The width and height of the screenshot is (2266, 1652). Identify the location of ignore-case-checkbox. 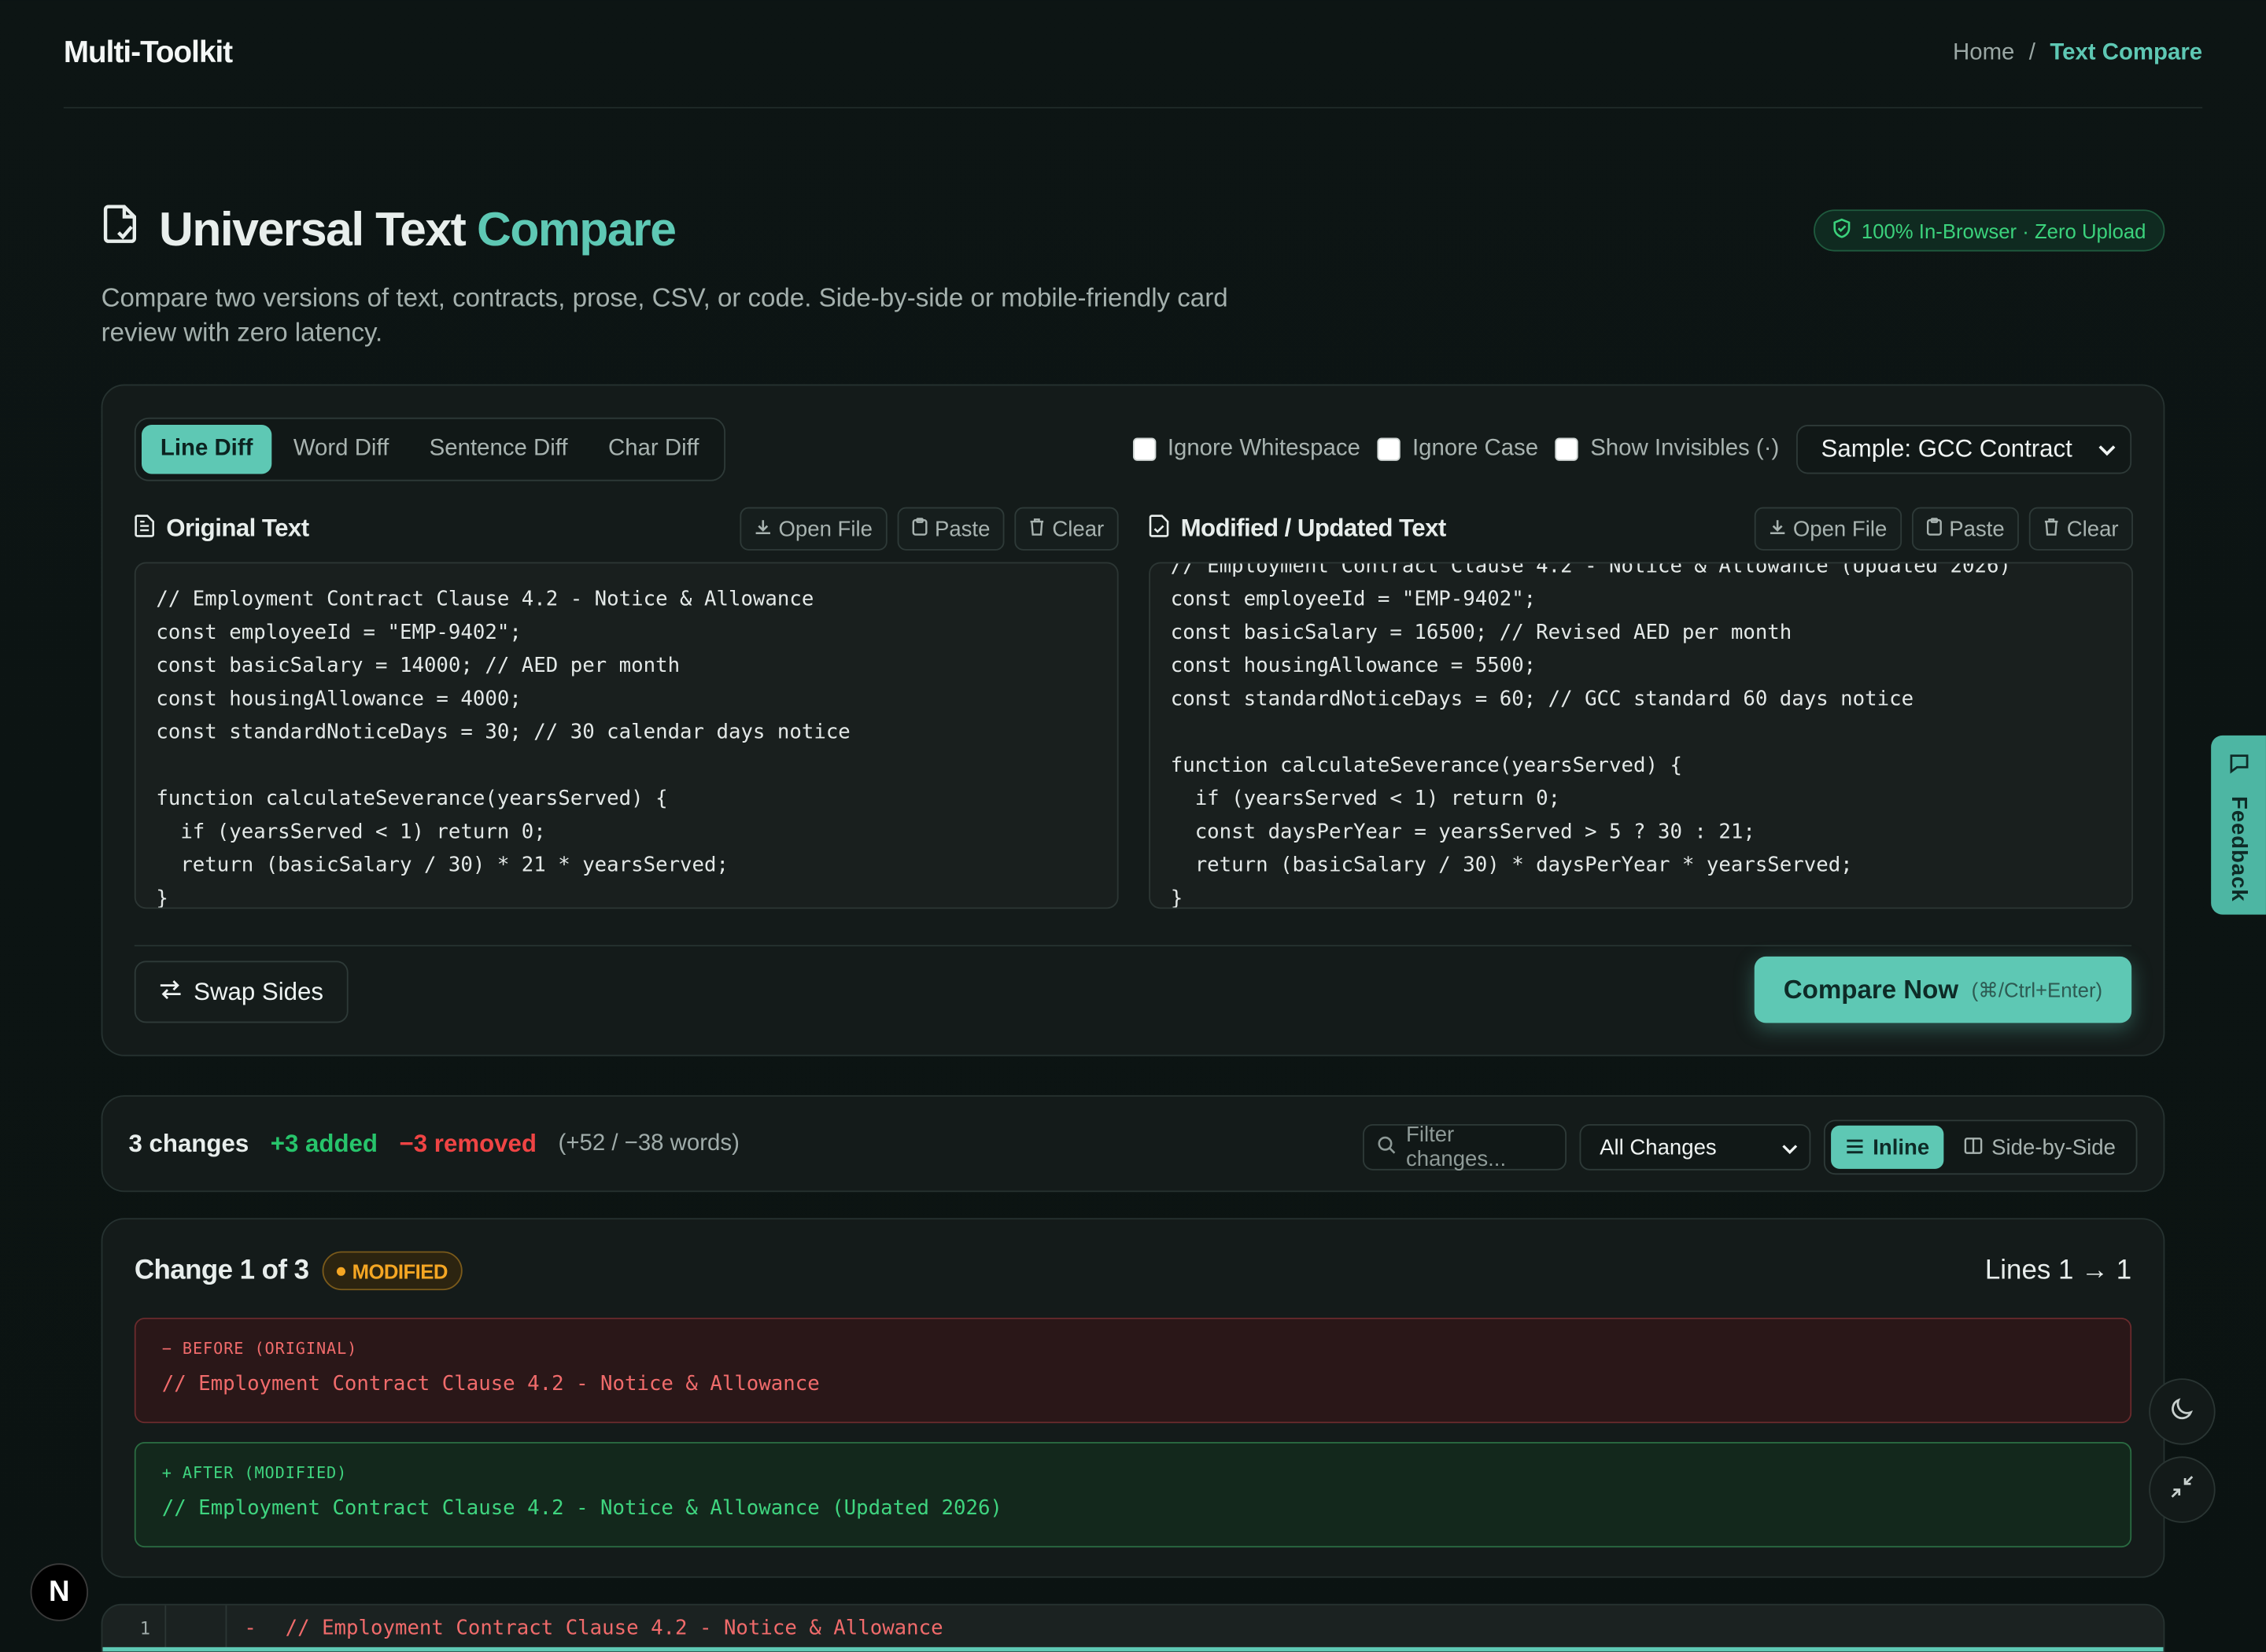
(1389, 449).